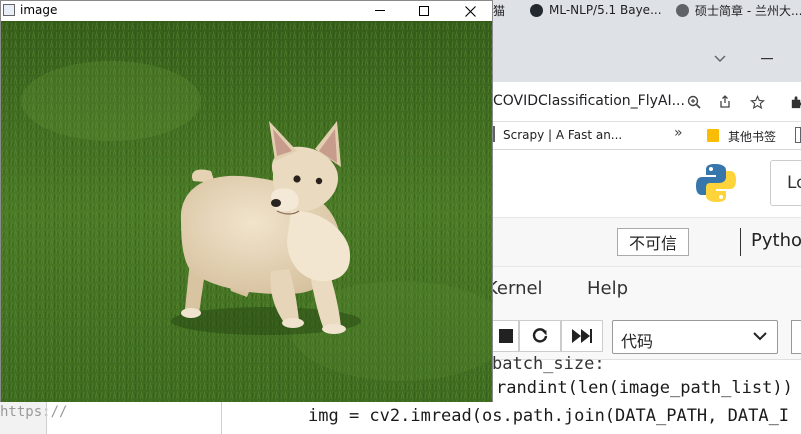 Image resolution: width=801 pixels, height=434 pixels. I want to click on extensions-icon, so click(794, 102).